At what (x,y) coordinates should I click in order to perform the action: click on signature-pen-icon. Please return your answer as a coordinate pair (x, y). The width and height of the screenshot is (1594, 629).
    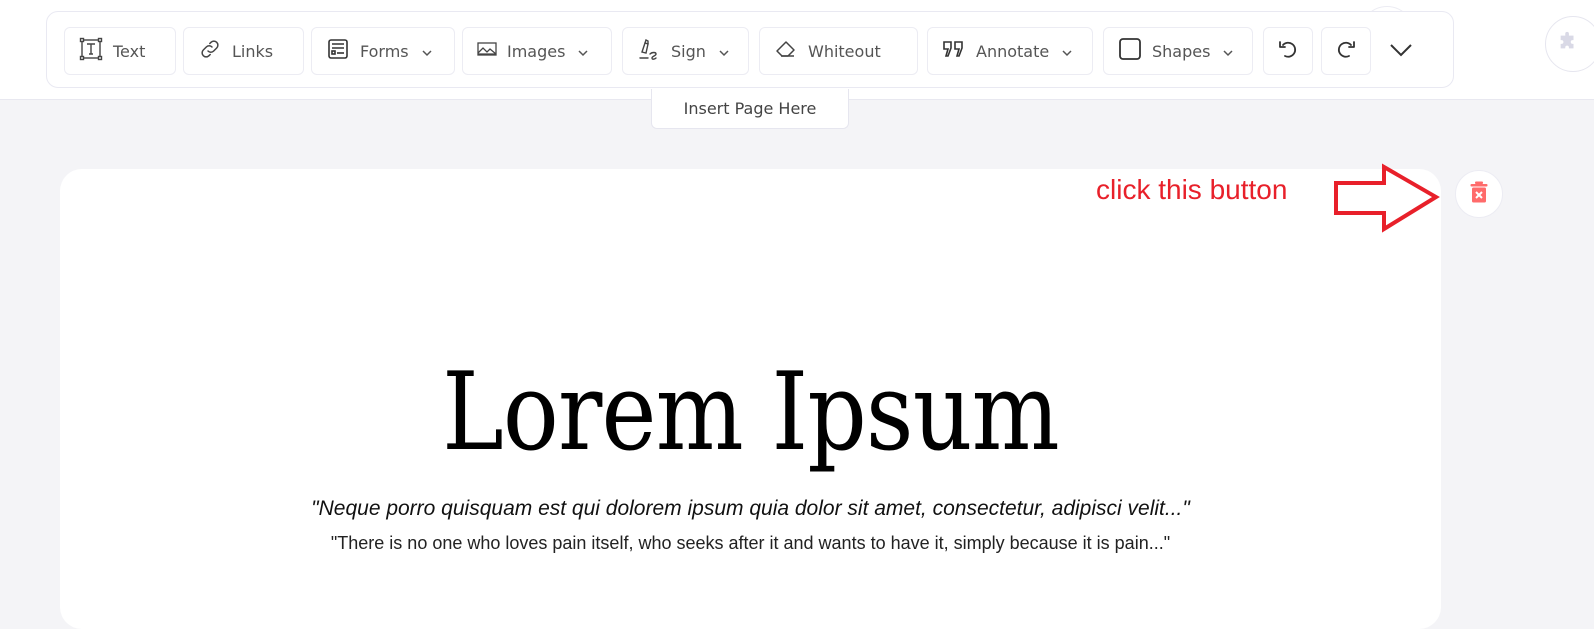
    Looking at the image, I should click on (649, 51).